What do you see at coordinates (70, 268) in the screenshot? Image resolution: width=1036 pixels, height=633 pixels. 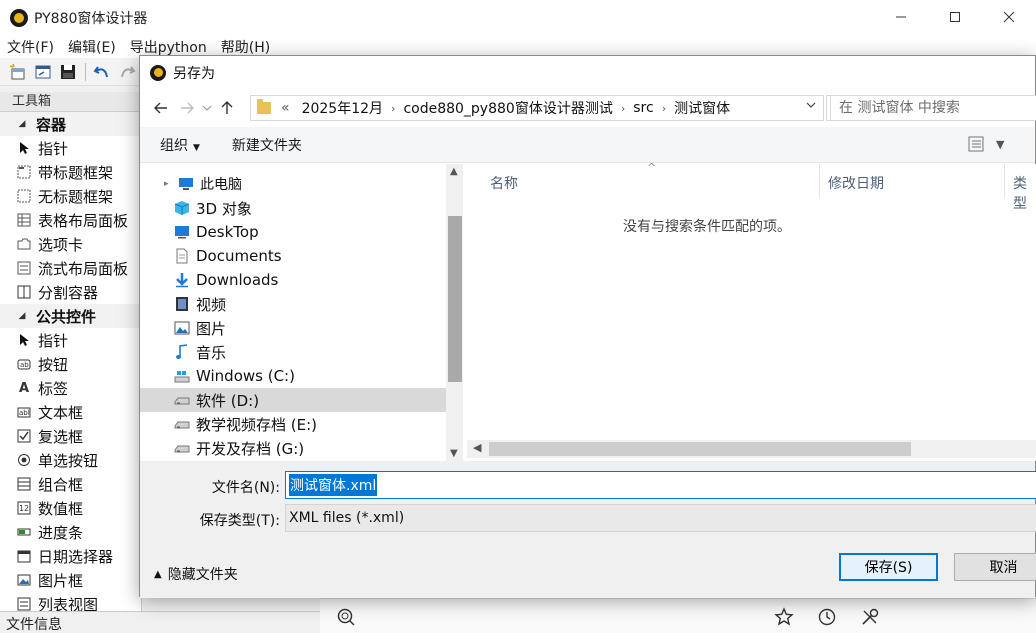 I see `toolbox-item: 流式布局面板` at bounding box center [70, 268].